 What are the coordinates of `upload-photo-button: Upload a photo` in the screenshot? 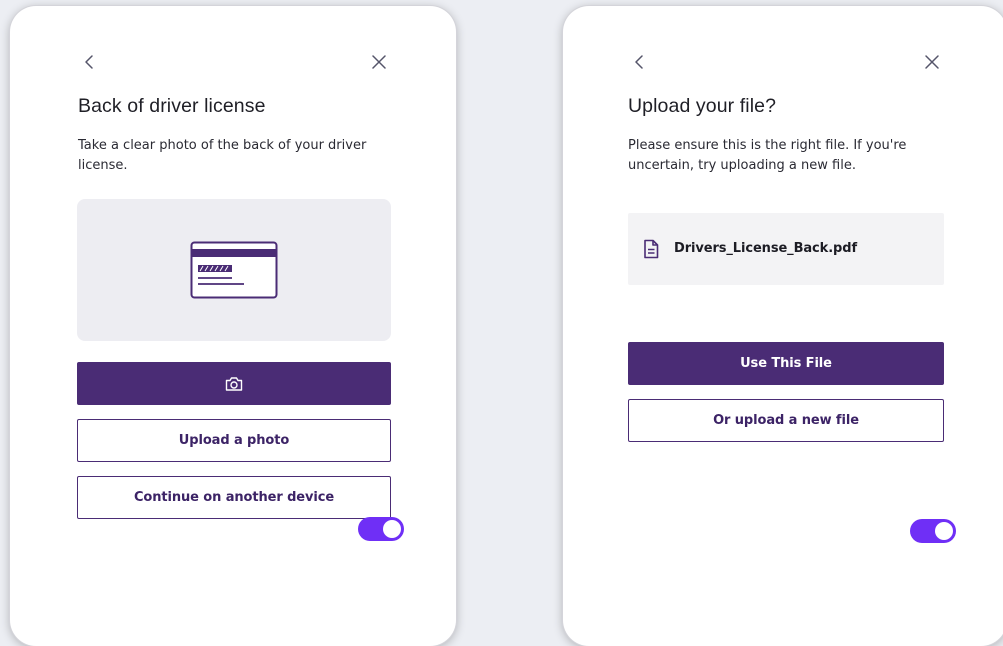 It's located at (234, 440).